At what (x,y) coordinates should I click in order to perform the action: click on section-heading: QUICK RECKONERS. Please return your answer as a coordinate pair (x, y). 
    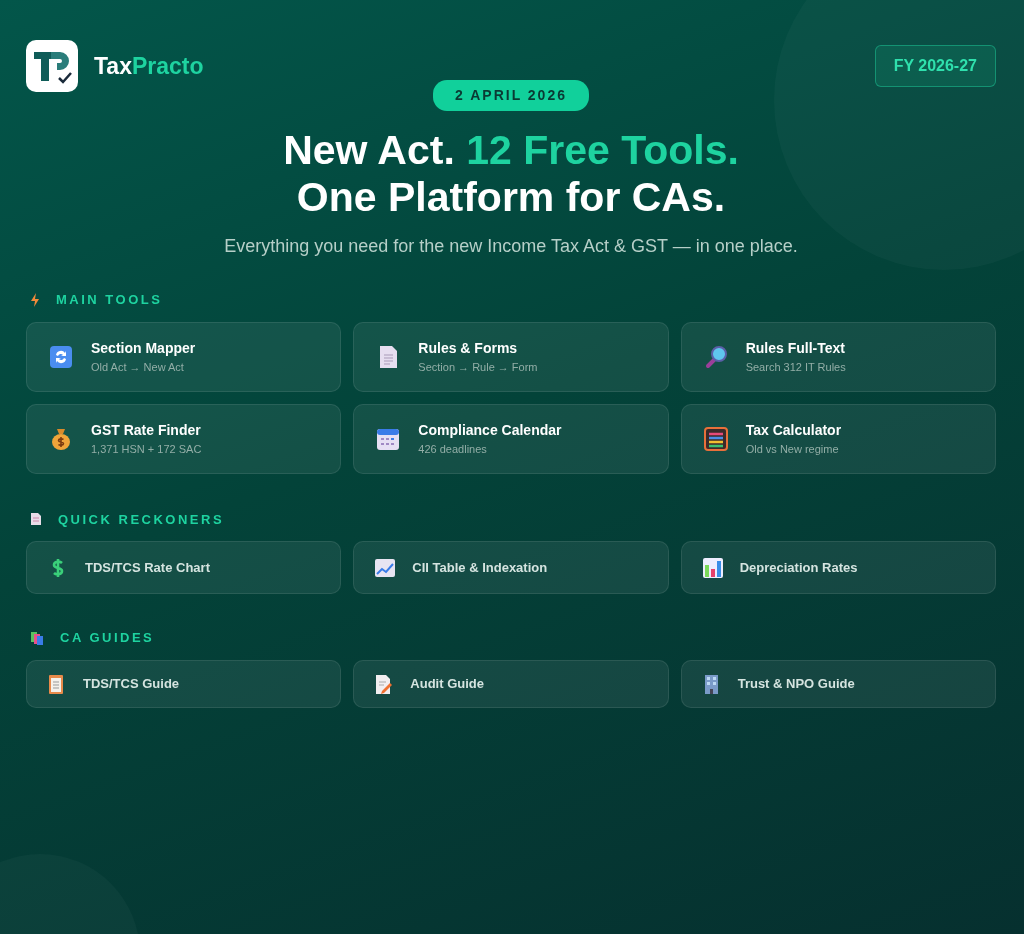
    Looking at the image, I should click on (141, 519).